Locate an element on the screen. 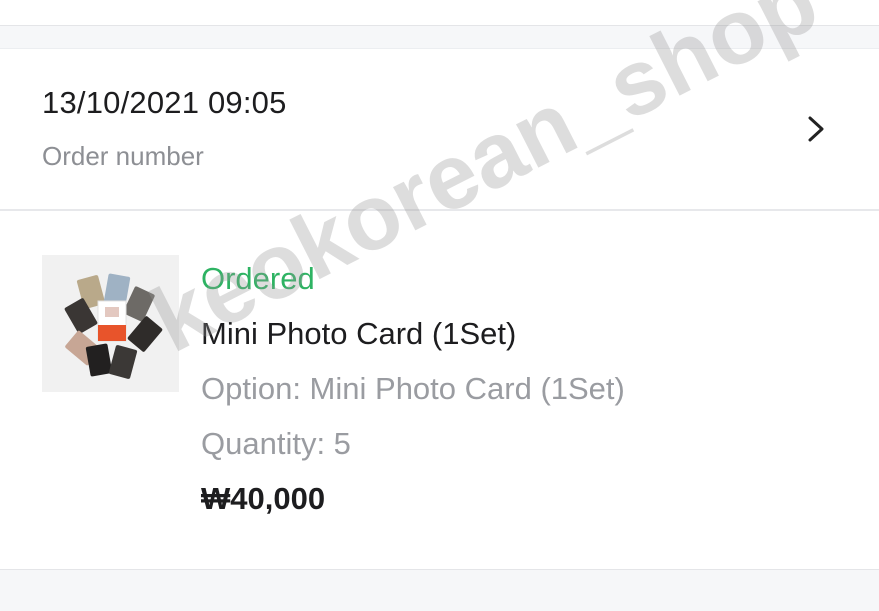 This screenshot has width=879, height=611. top-section-edge is located at coordinates (439, 13).